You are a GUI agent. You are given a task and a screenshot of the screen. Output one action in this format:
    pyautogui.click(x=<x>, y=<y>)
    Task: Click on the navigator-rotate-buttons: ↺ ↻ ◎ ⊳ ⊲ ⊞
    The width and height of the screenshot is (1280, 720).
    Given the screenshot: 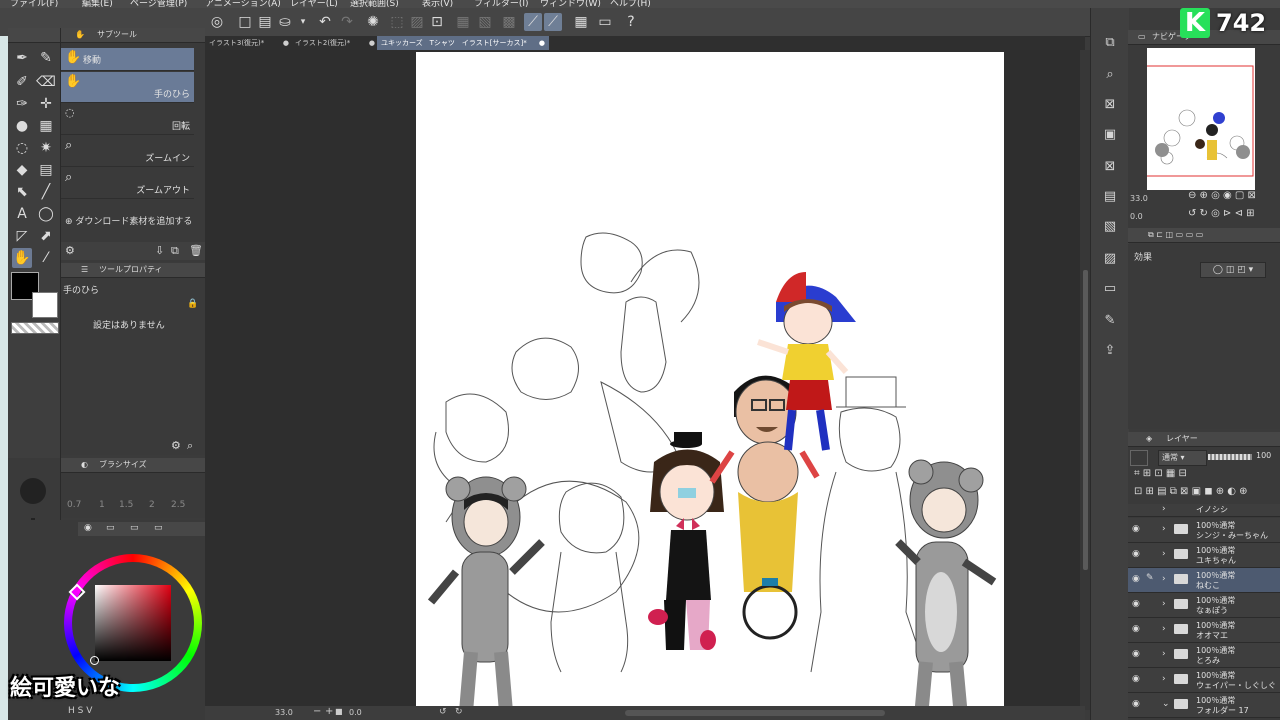 What is the action you would take?
    pyautogui.click(x=1221, y=213)
    